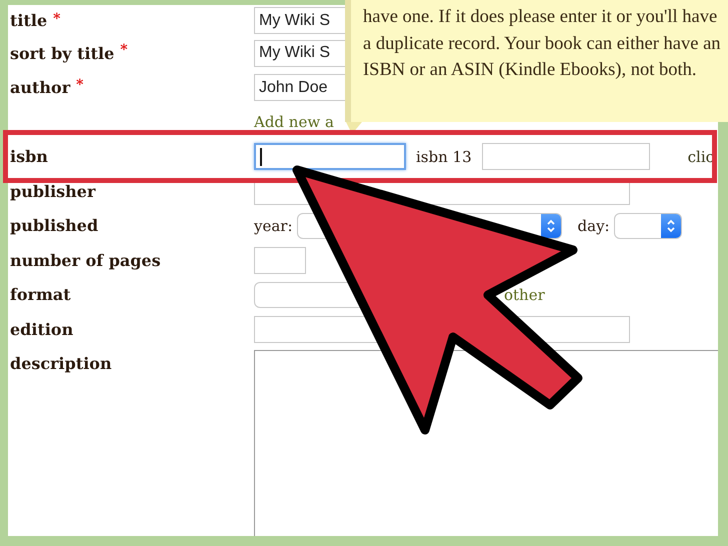  I want to click on field-label: number of pages, so click(85, 260).